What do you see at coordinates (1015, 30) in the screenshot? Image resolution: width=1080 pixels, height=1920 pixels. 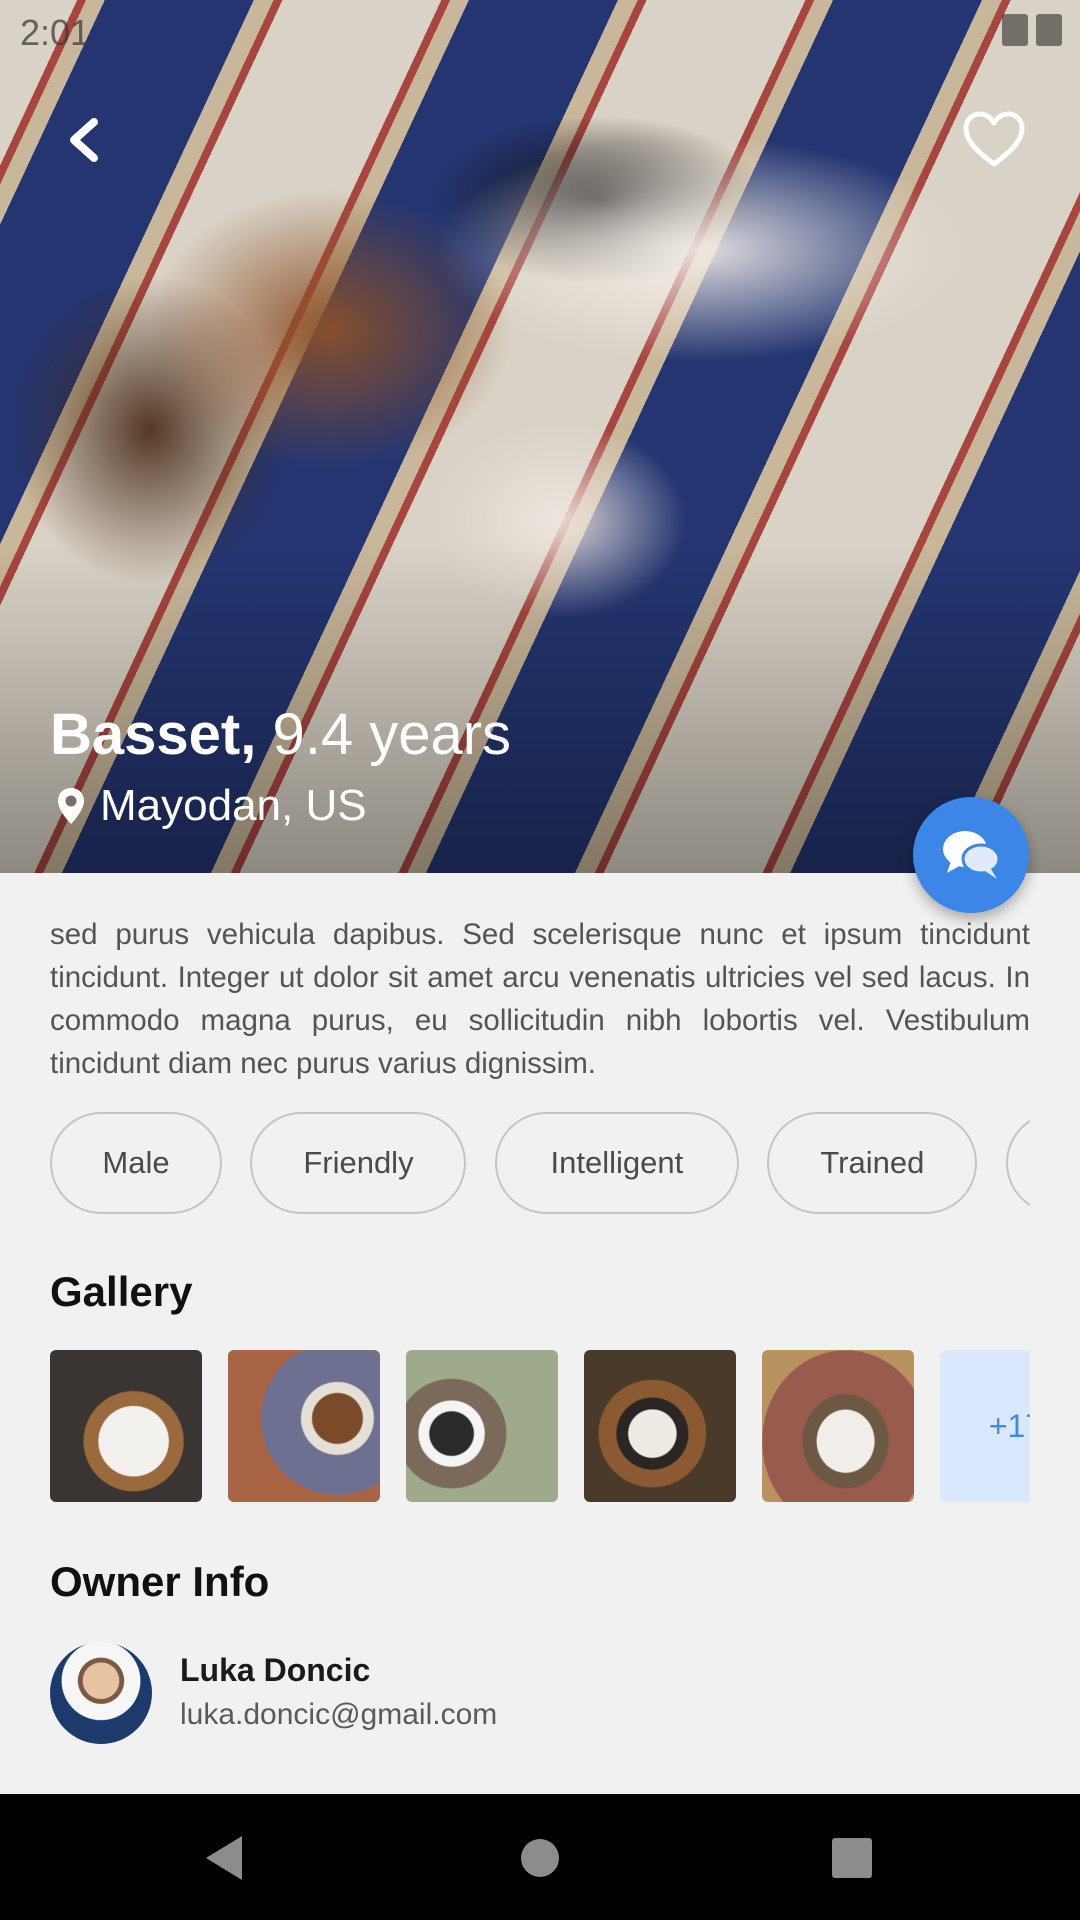 I see `wifi-icon` at bounding box center [1015, 30].